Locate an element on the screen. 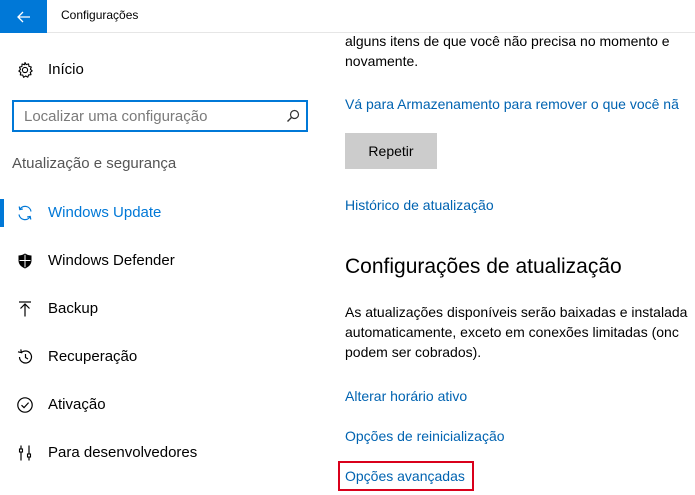  backup-arrow-icon is located at coordinates (25, 309).